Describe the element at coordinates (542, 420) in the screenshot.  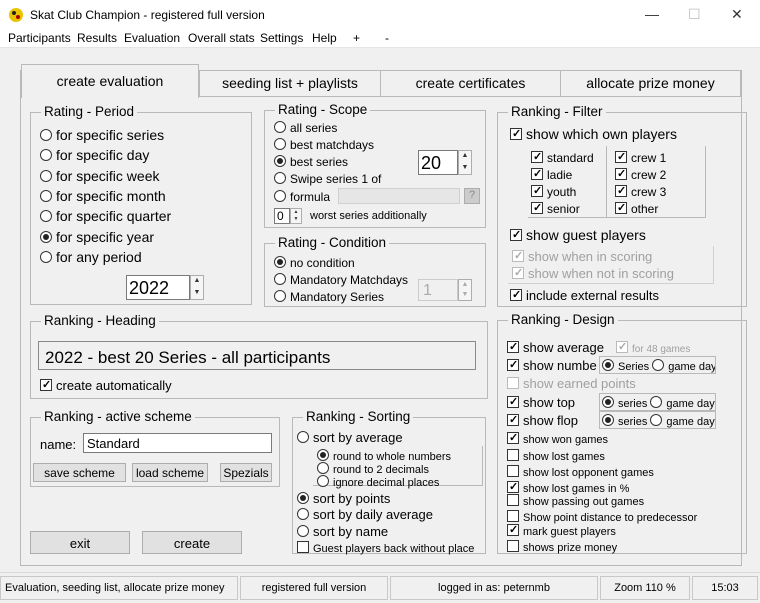
I see `show-flop-check: show flop` at that location.